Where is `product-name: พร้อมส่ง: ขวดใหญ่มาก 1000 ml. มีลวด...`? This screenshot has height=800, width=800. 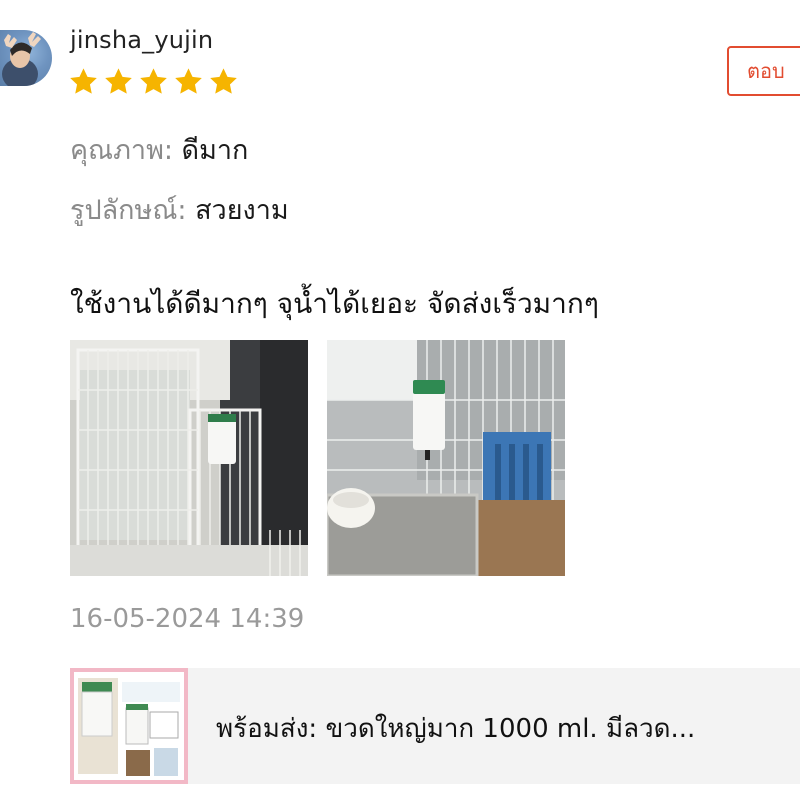
product-name: พร้อมส่ง: ขวดใหญ่มาก 1000 ml. มีลวด... is located at coordinates (456, 729).